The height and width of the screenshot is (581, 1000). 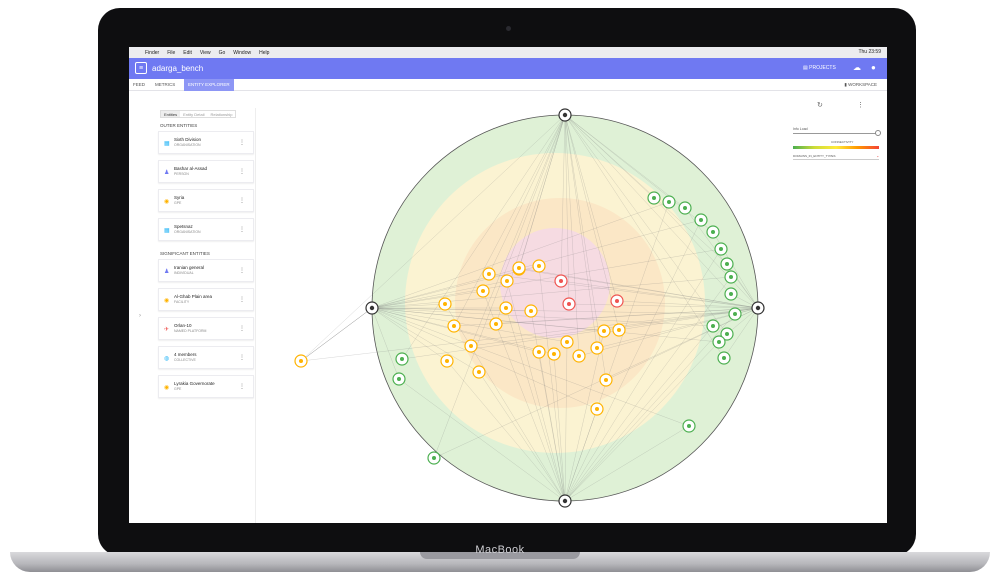 I want to click on tab-metrics: METRICS, so click(x=165, y=85).